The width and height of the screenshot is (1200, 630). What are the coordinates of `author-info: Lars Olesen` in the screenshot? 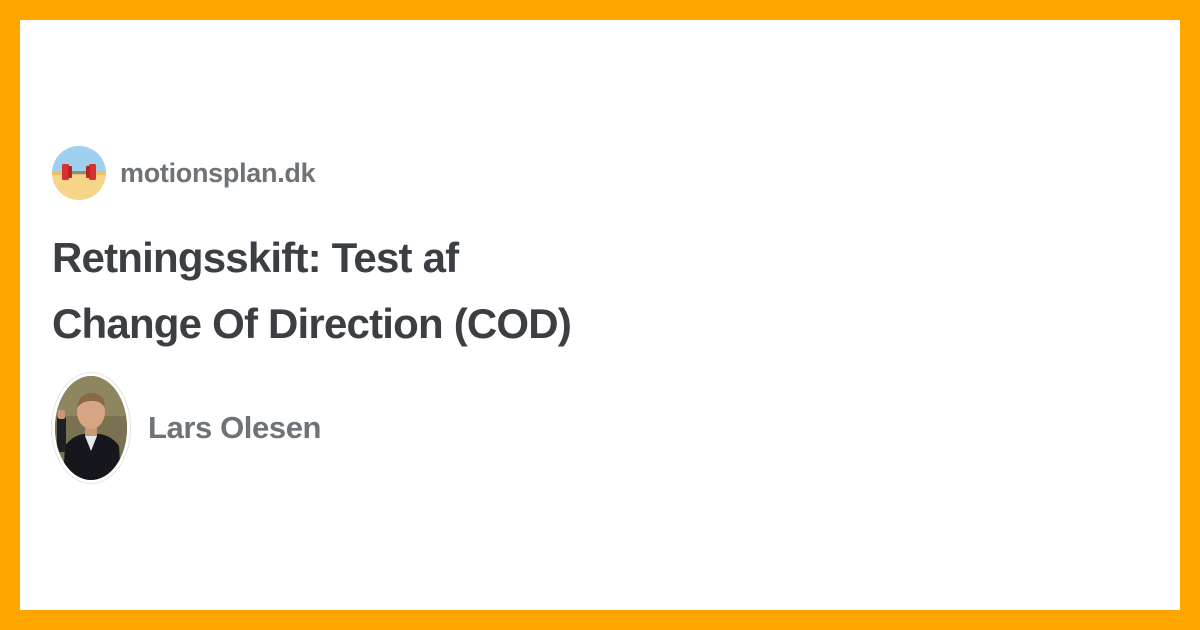 It's located at (187, 428).